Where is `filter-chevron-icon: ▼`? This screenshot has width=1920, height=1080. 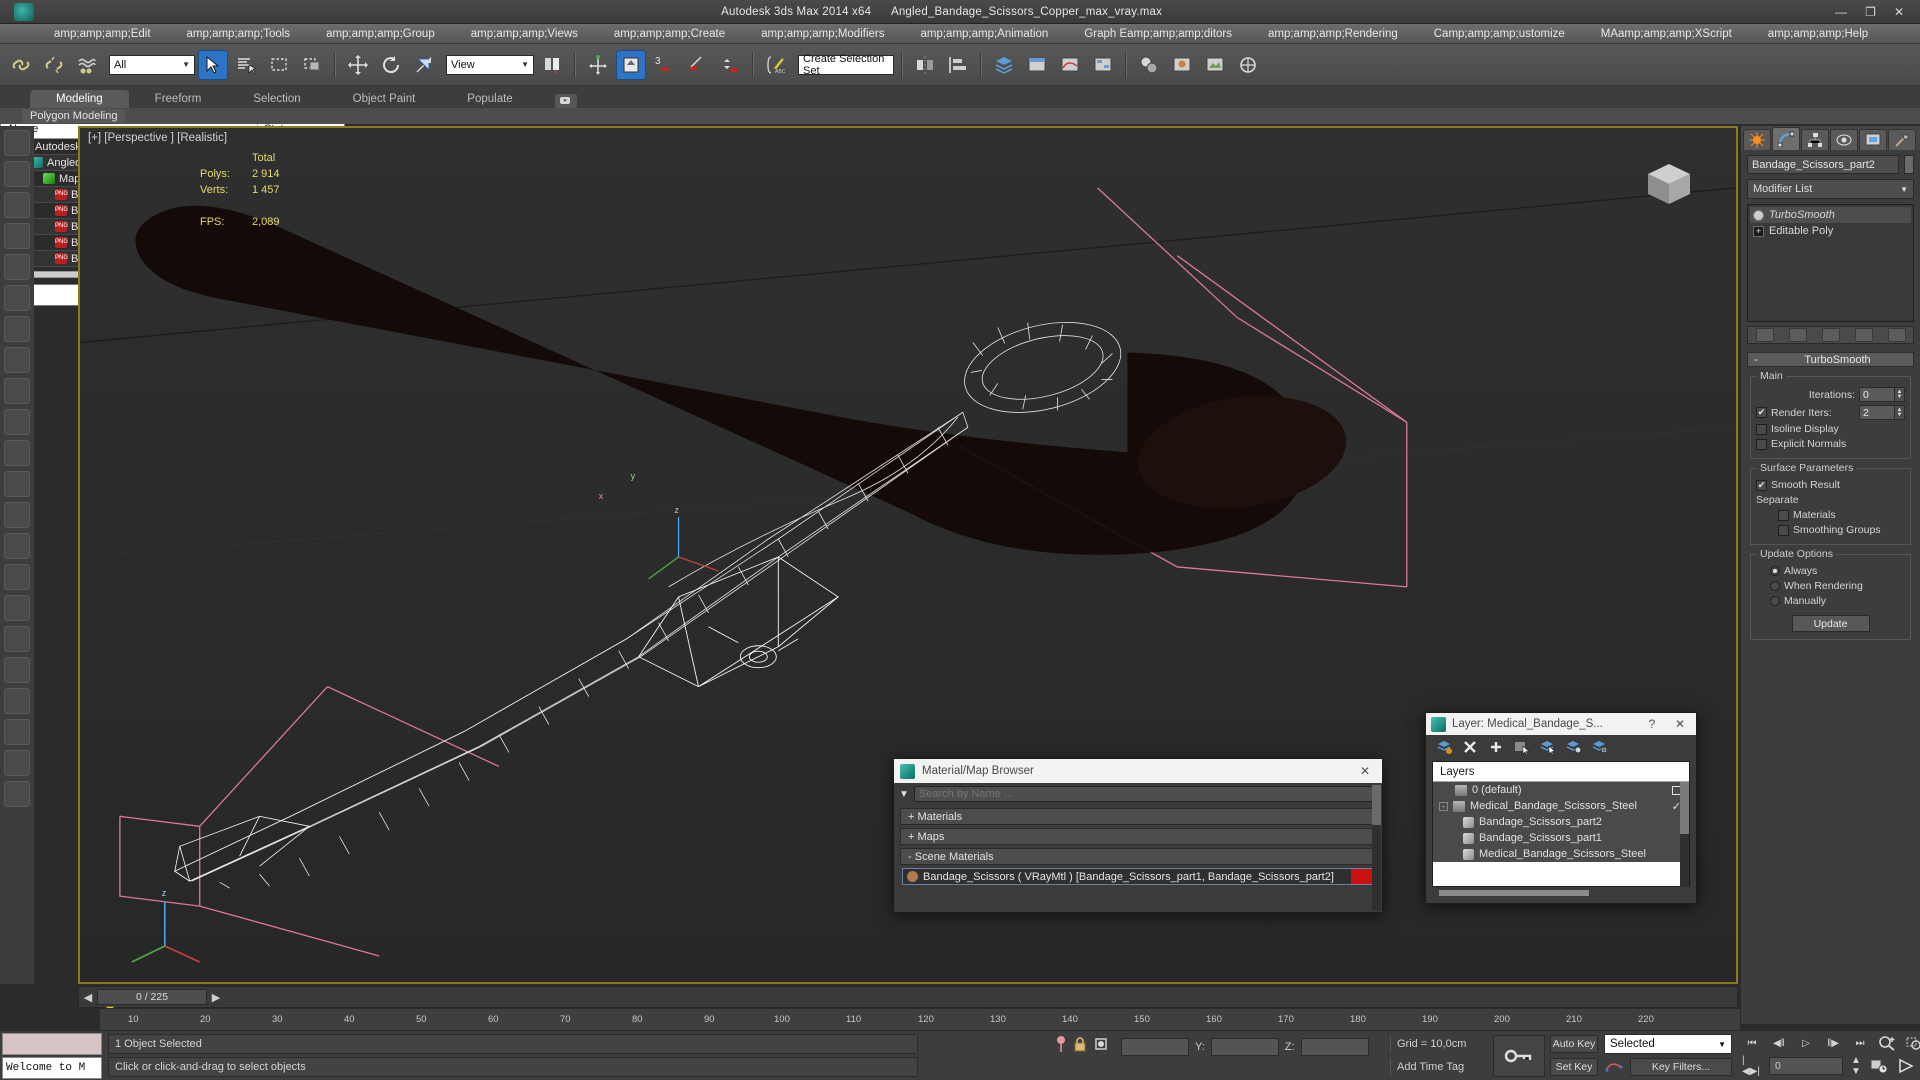 filter-chevron-icon: ▼ is located at coordinates (904, 794).